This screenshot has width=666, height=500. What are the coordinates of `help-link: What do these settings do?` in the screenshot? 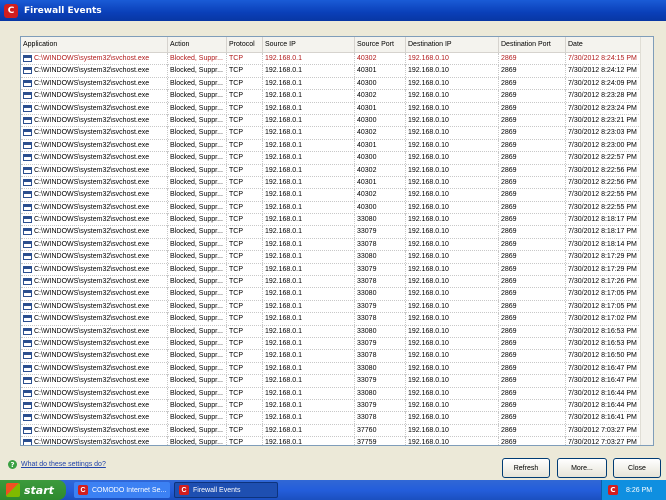 It's located at (63, 464).